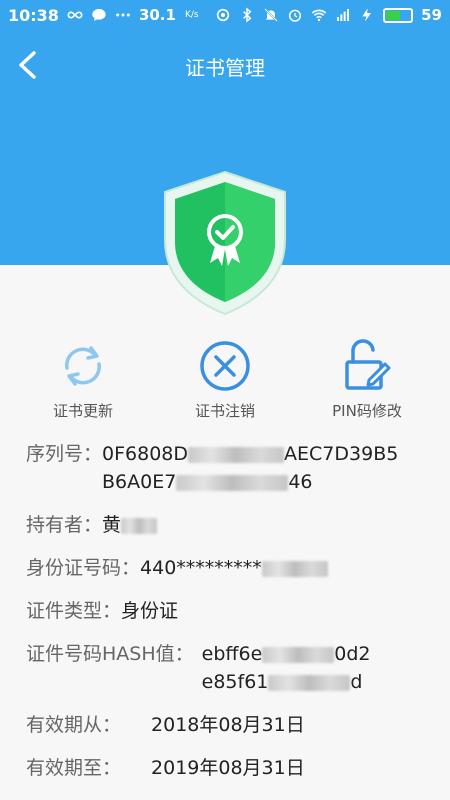  I want to click on close-circle-icon, so click(225, 366).